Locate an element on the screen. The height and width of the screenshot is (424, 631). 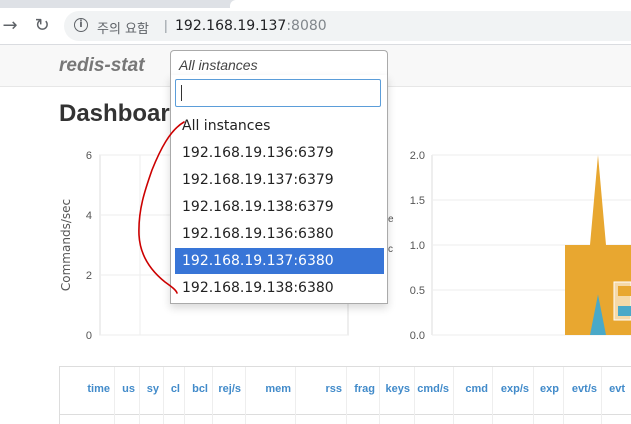
dropdown-option: 192.168.19.137:6380 is located at coordinates (279, 261).